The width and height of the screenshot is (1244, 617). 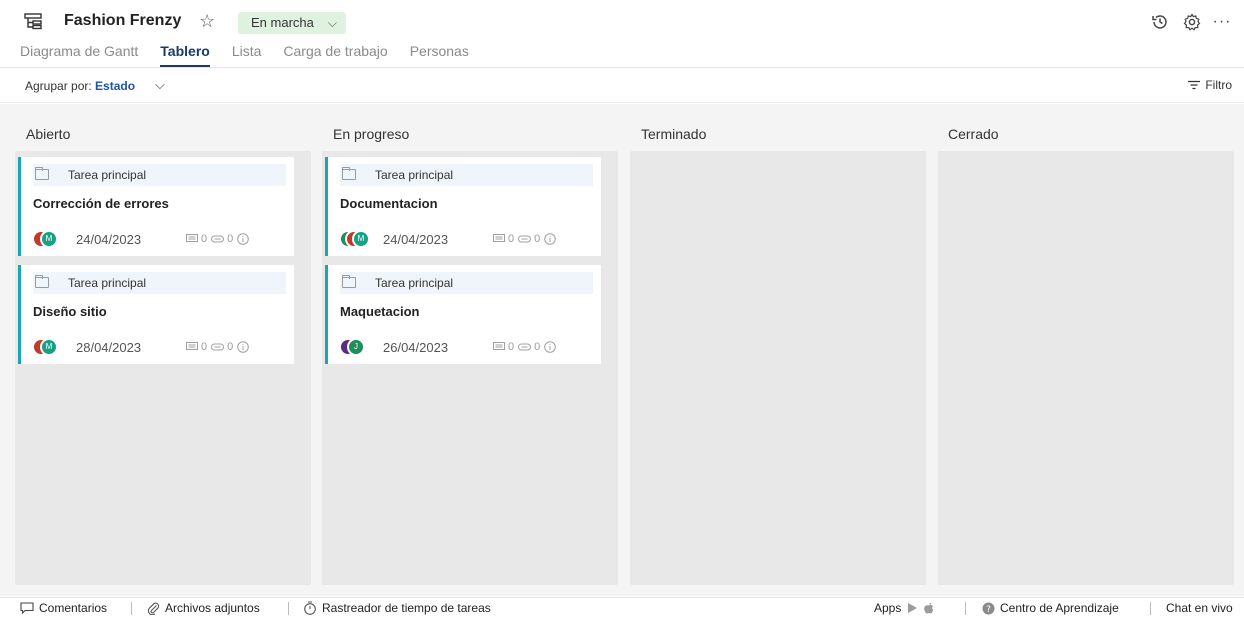 I want to click on status-label: En marcha, so click(x=282, y=22).